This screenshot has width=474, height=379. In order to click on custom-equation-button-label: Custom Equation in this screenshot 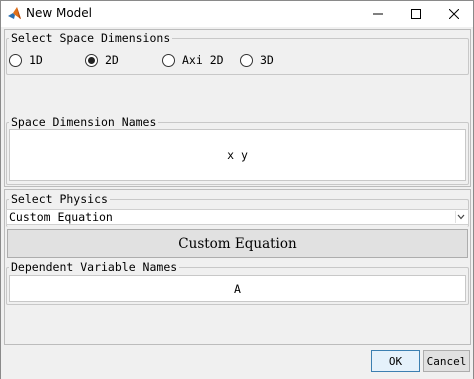, I will do `click(237, 243)`.